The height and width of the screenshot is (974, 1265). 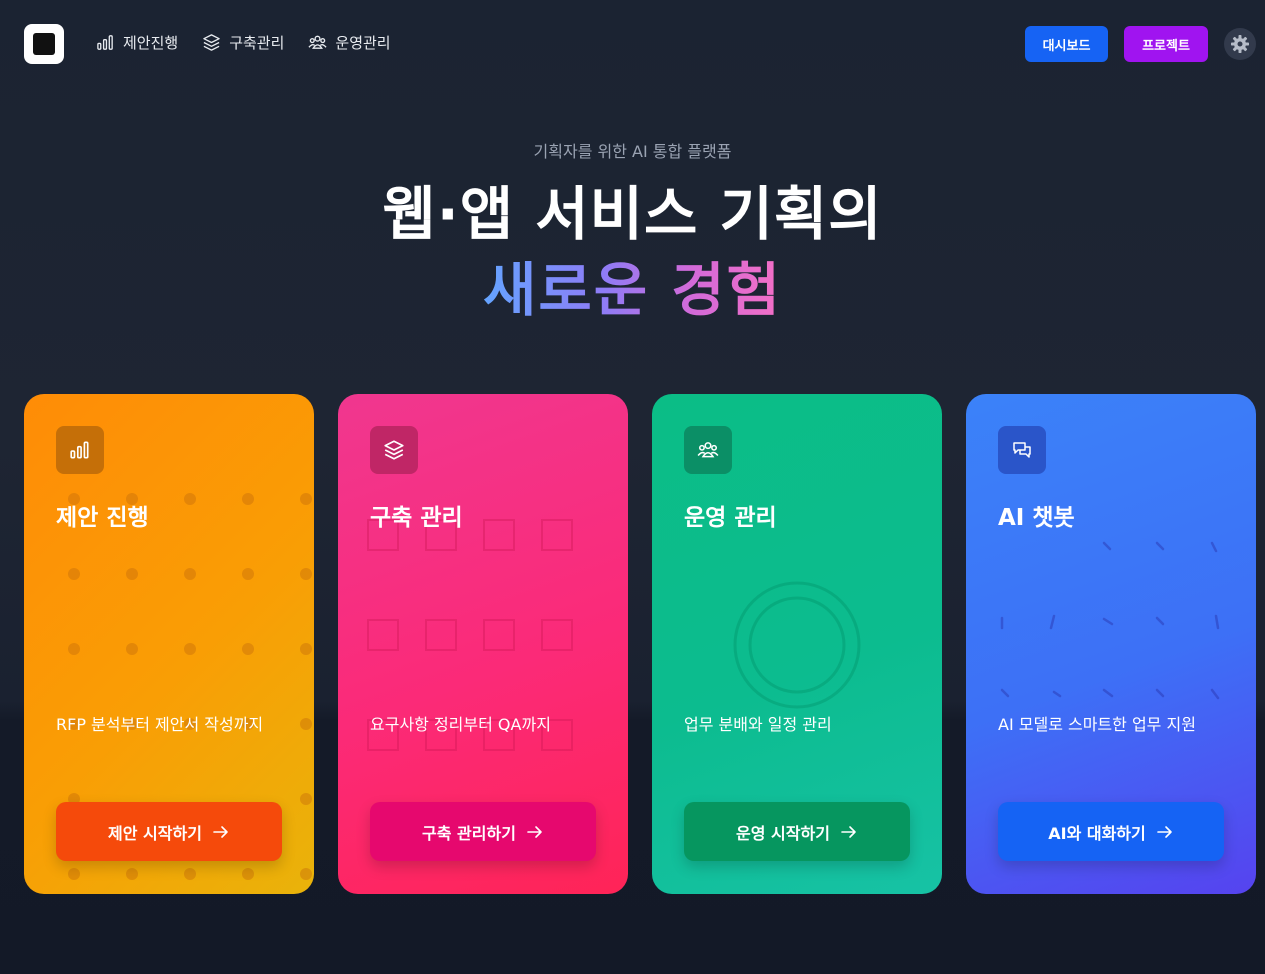 What do you see at coordinates (483, 644) in the screenshot?
I see `card-build: 구축 관리 요구사항 정리부터 QA까지 구축 관리하기` at bounding box center [483, 644].